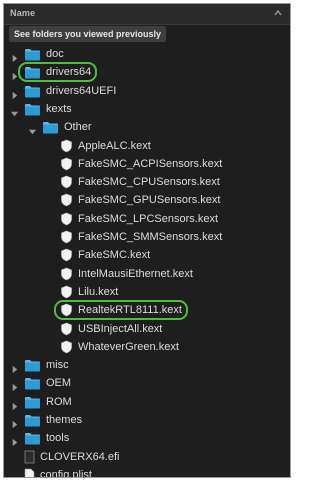  I want to click on column-header: Name, so click(147, 14).